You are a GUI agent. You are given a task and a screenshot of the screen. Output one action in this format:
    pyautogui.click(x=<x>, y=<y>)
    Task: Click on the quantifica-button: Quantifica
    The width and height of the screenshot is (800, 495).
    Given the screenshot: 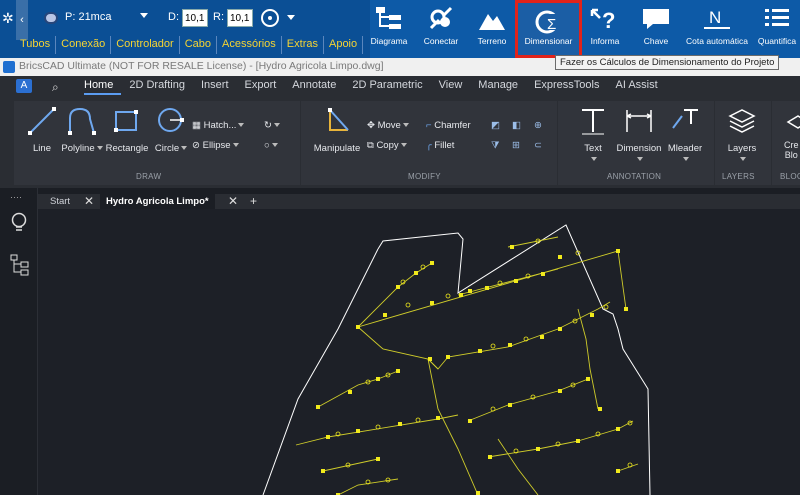 What is the action you would take?
    pyautogui.click(x=777, y=29)
    